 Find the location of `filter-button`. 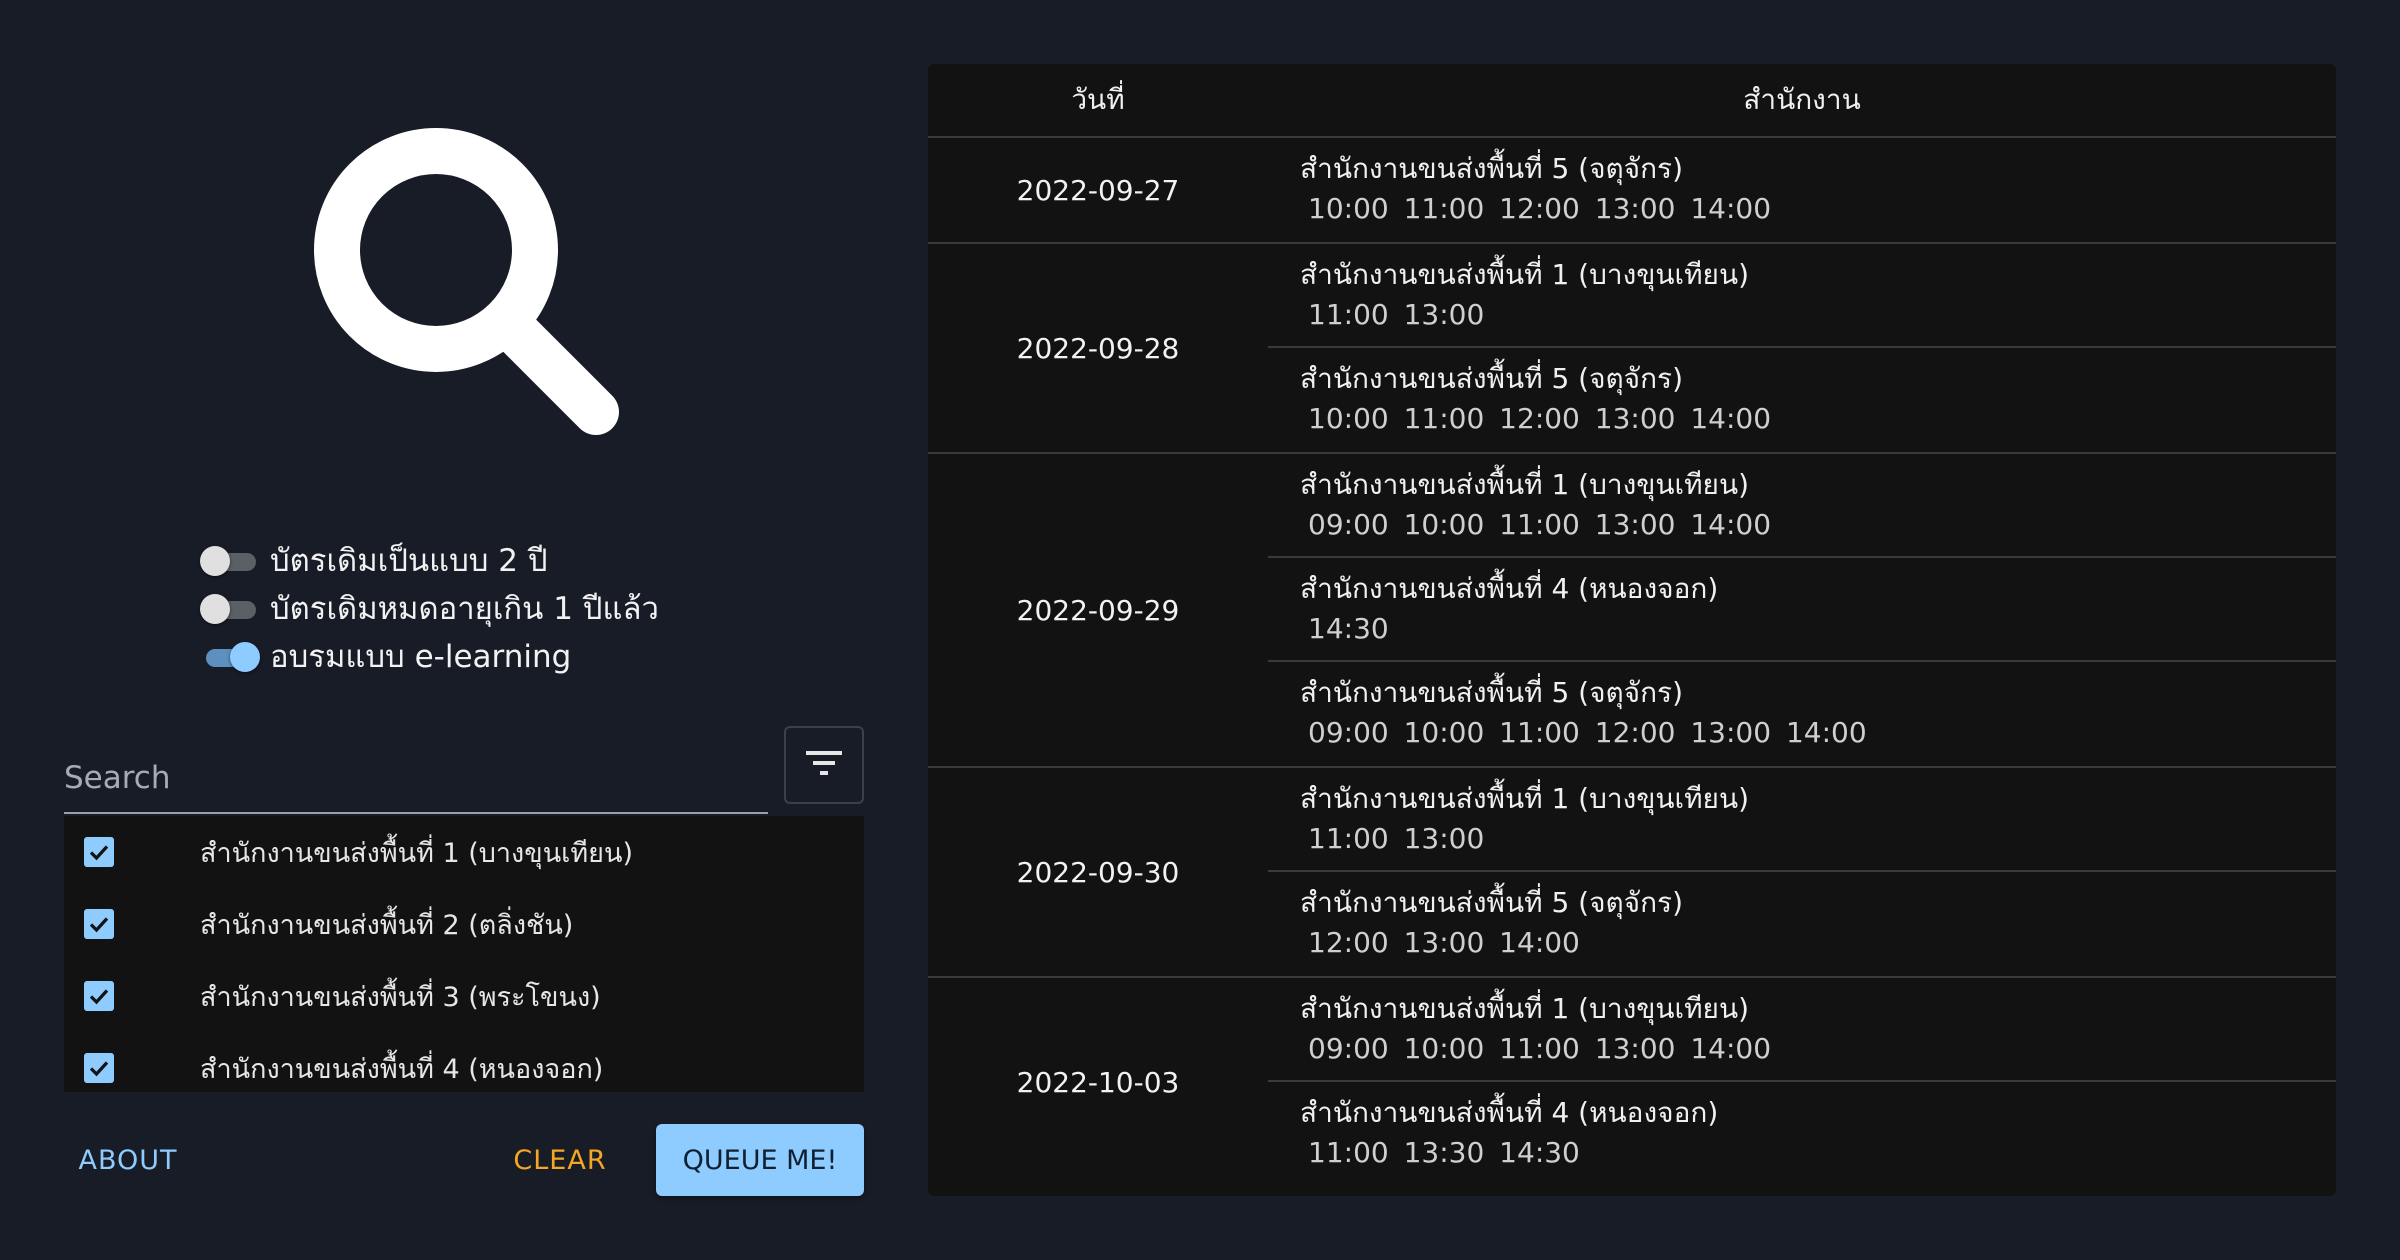

filter-button is located at coordinates (824, 765).